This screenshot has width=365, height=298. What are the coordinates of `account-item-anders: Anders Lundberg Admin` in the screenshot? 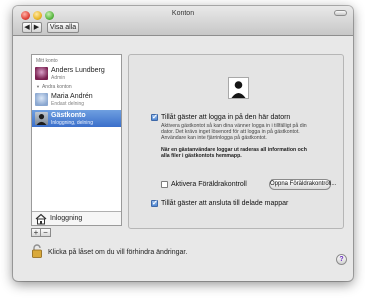 It's located at (76, 73).